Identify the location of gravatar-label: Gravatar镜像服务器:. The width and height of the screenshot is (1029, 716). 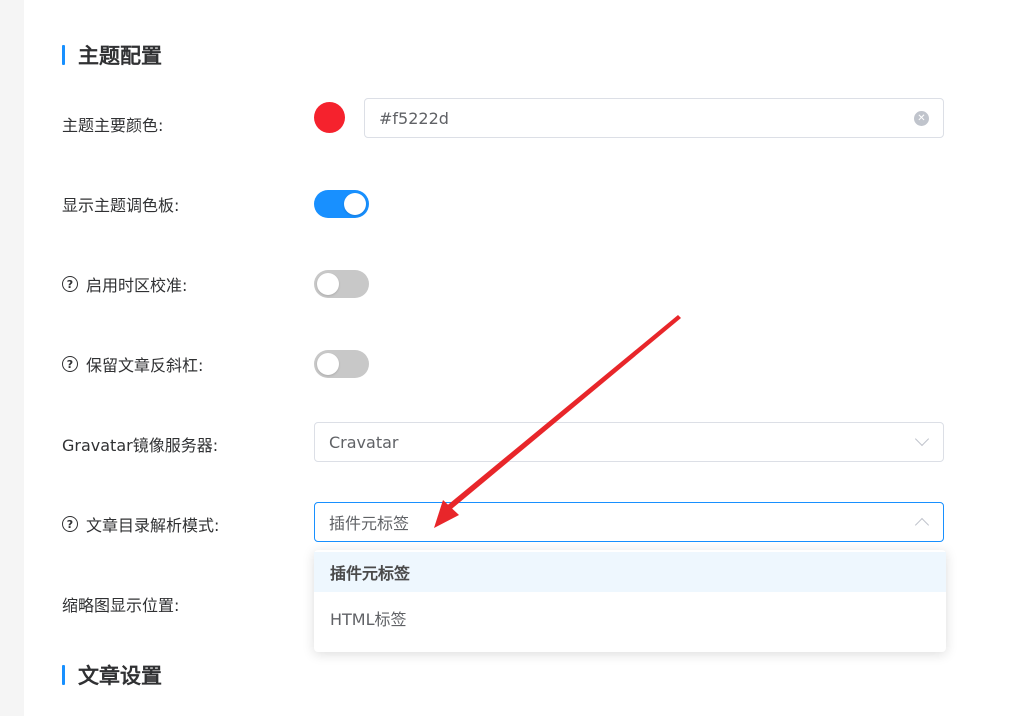
(140, 444).